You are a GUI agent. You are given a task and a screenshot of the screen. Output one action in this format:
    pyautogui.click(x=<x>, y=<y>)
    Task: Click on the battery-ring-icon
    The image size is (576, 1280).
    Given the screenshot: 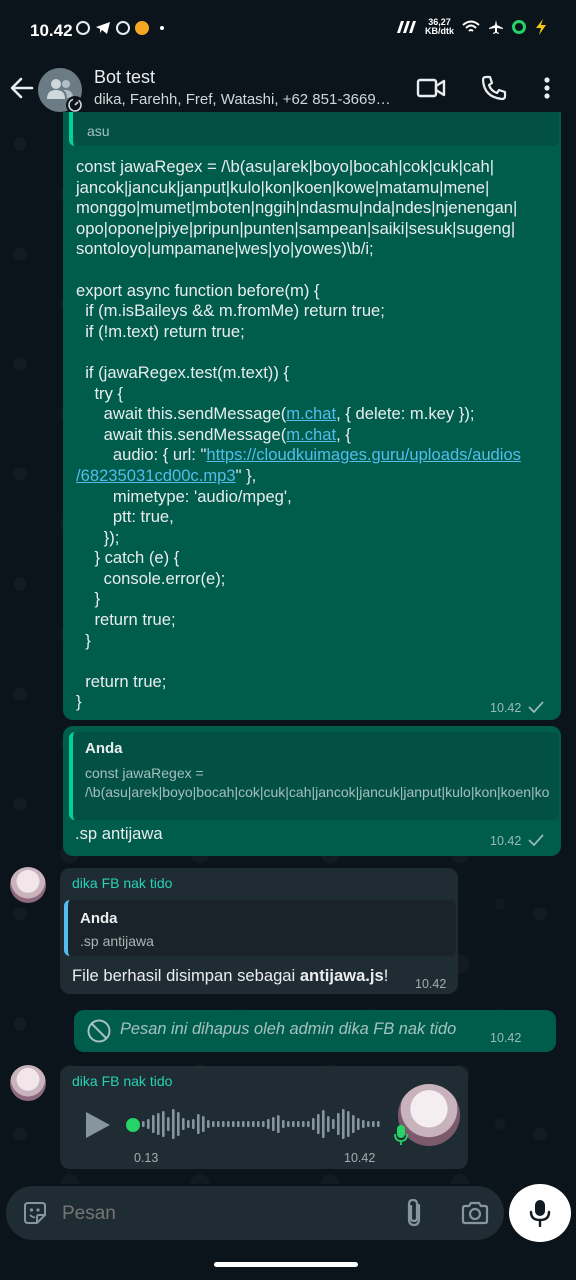 What is the action you would take?
    pyautogui.click(x=519, y=27)
    